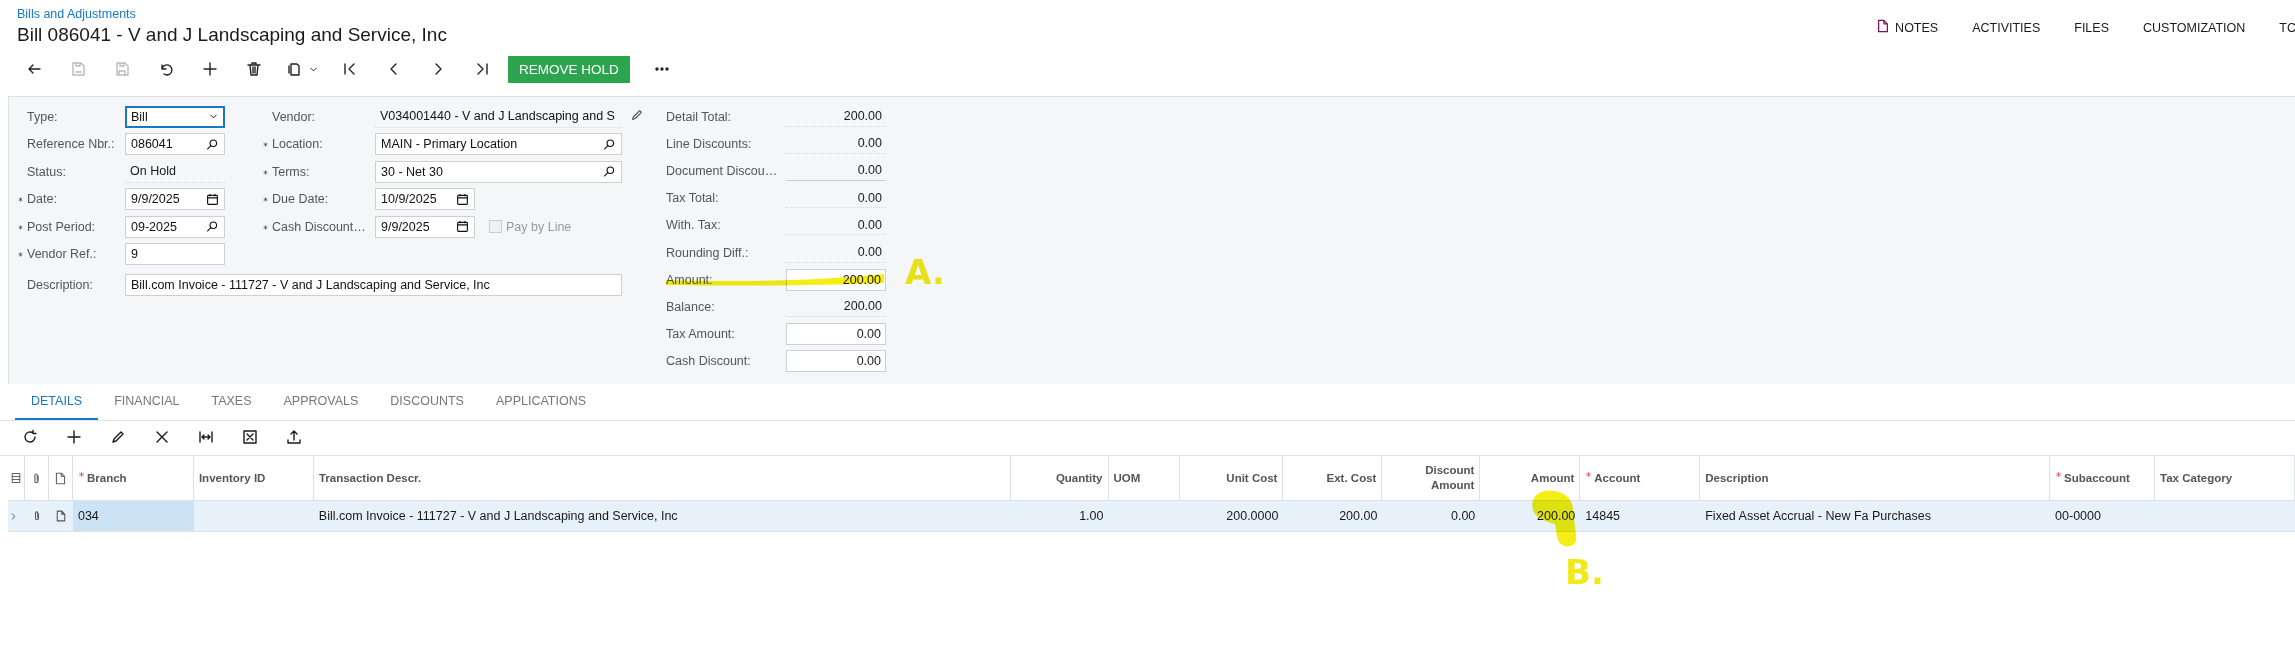 The image size is (2295, 647). I want to click on handwritten-note: B., so click(1584, 572).